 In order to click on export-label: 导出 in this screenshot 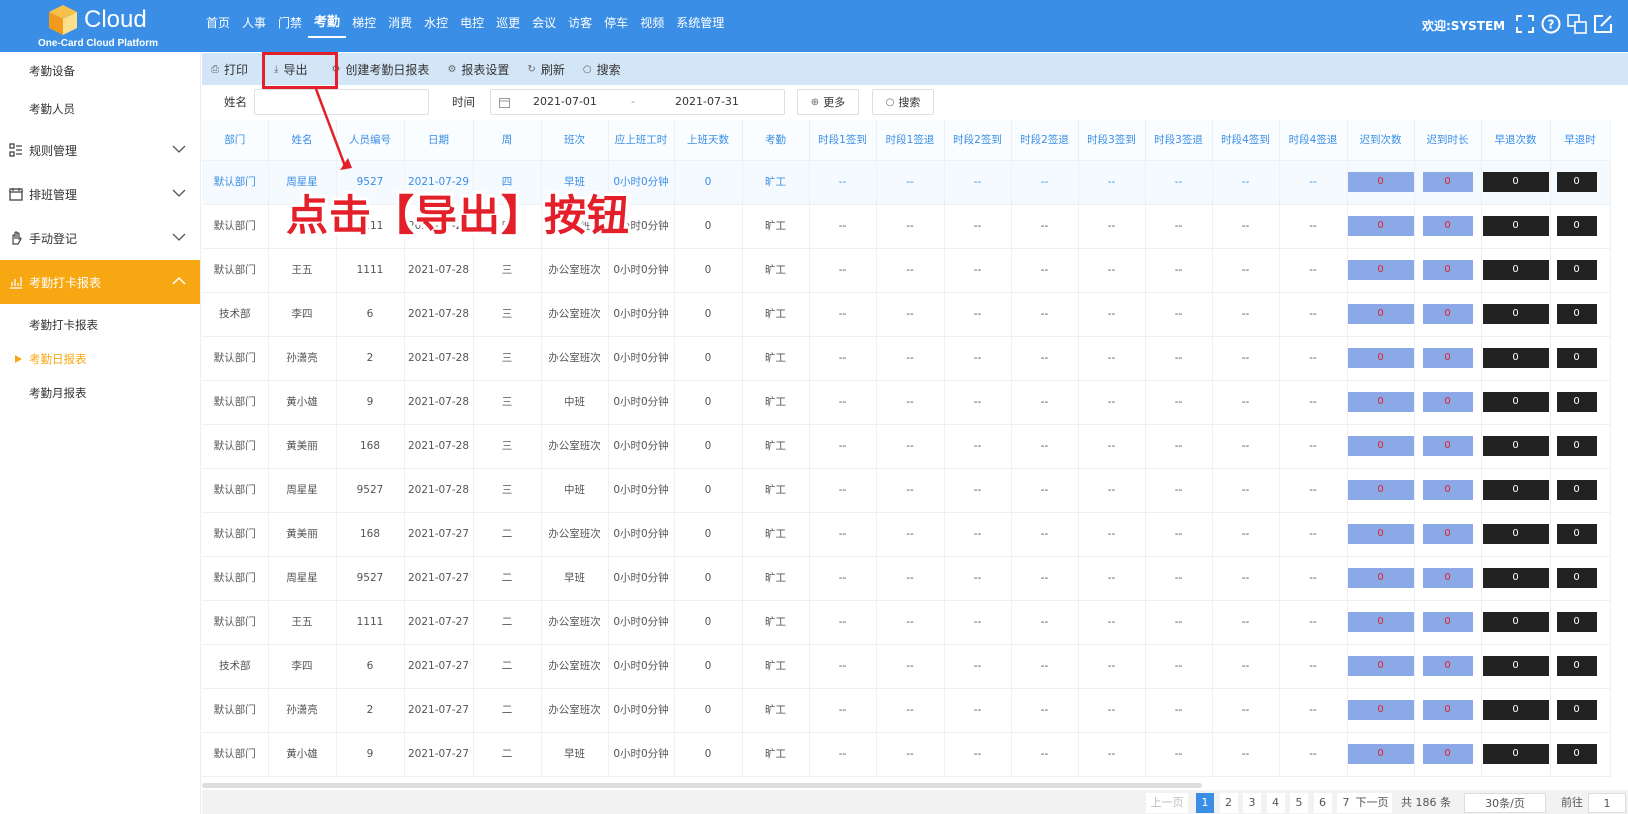, I will do `click(295, 69)`.